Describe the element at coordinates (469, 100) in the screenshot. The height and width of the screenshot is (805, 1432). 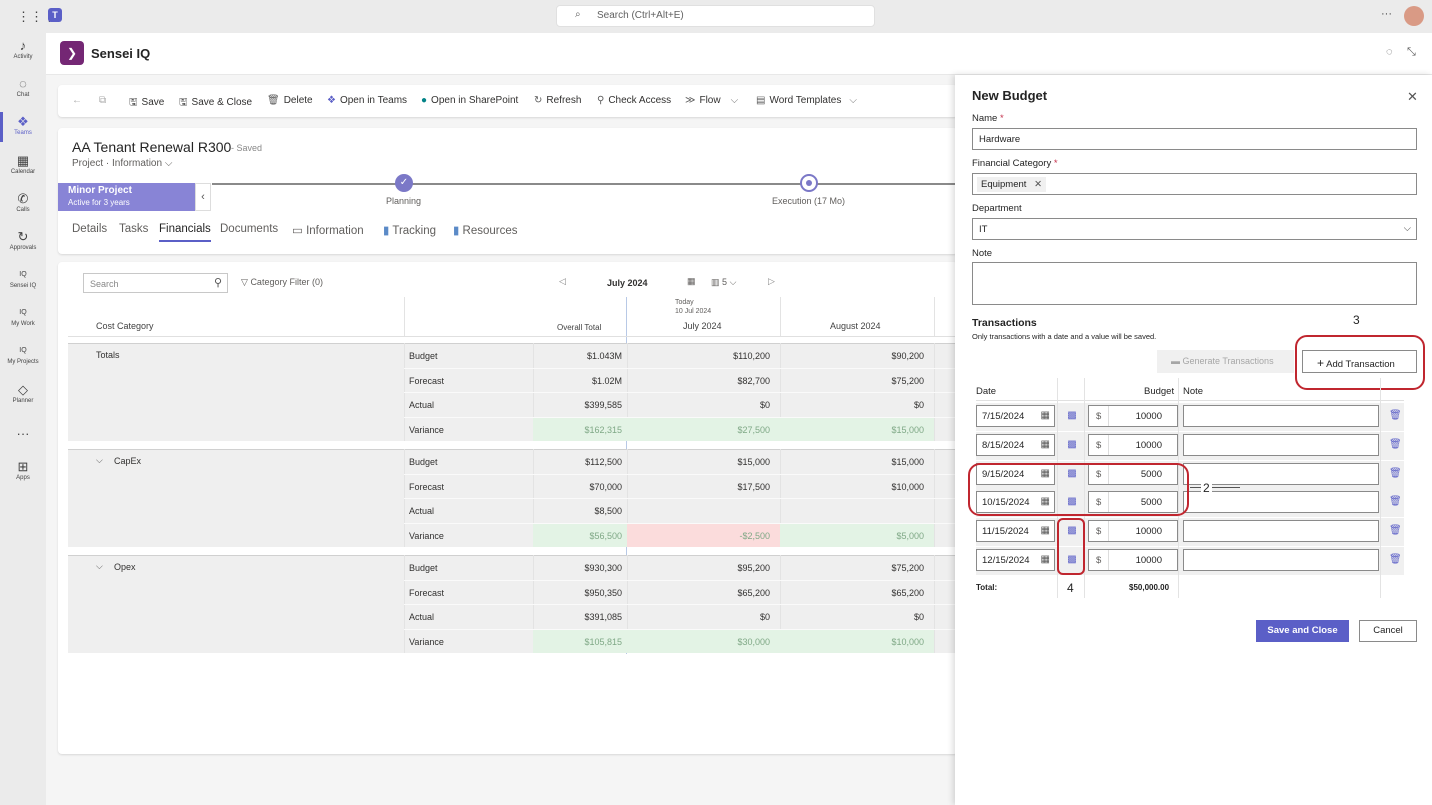
I see `open-sharepoint-button: ● Open in SharePoint` at that location.